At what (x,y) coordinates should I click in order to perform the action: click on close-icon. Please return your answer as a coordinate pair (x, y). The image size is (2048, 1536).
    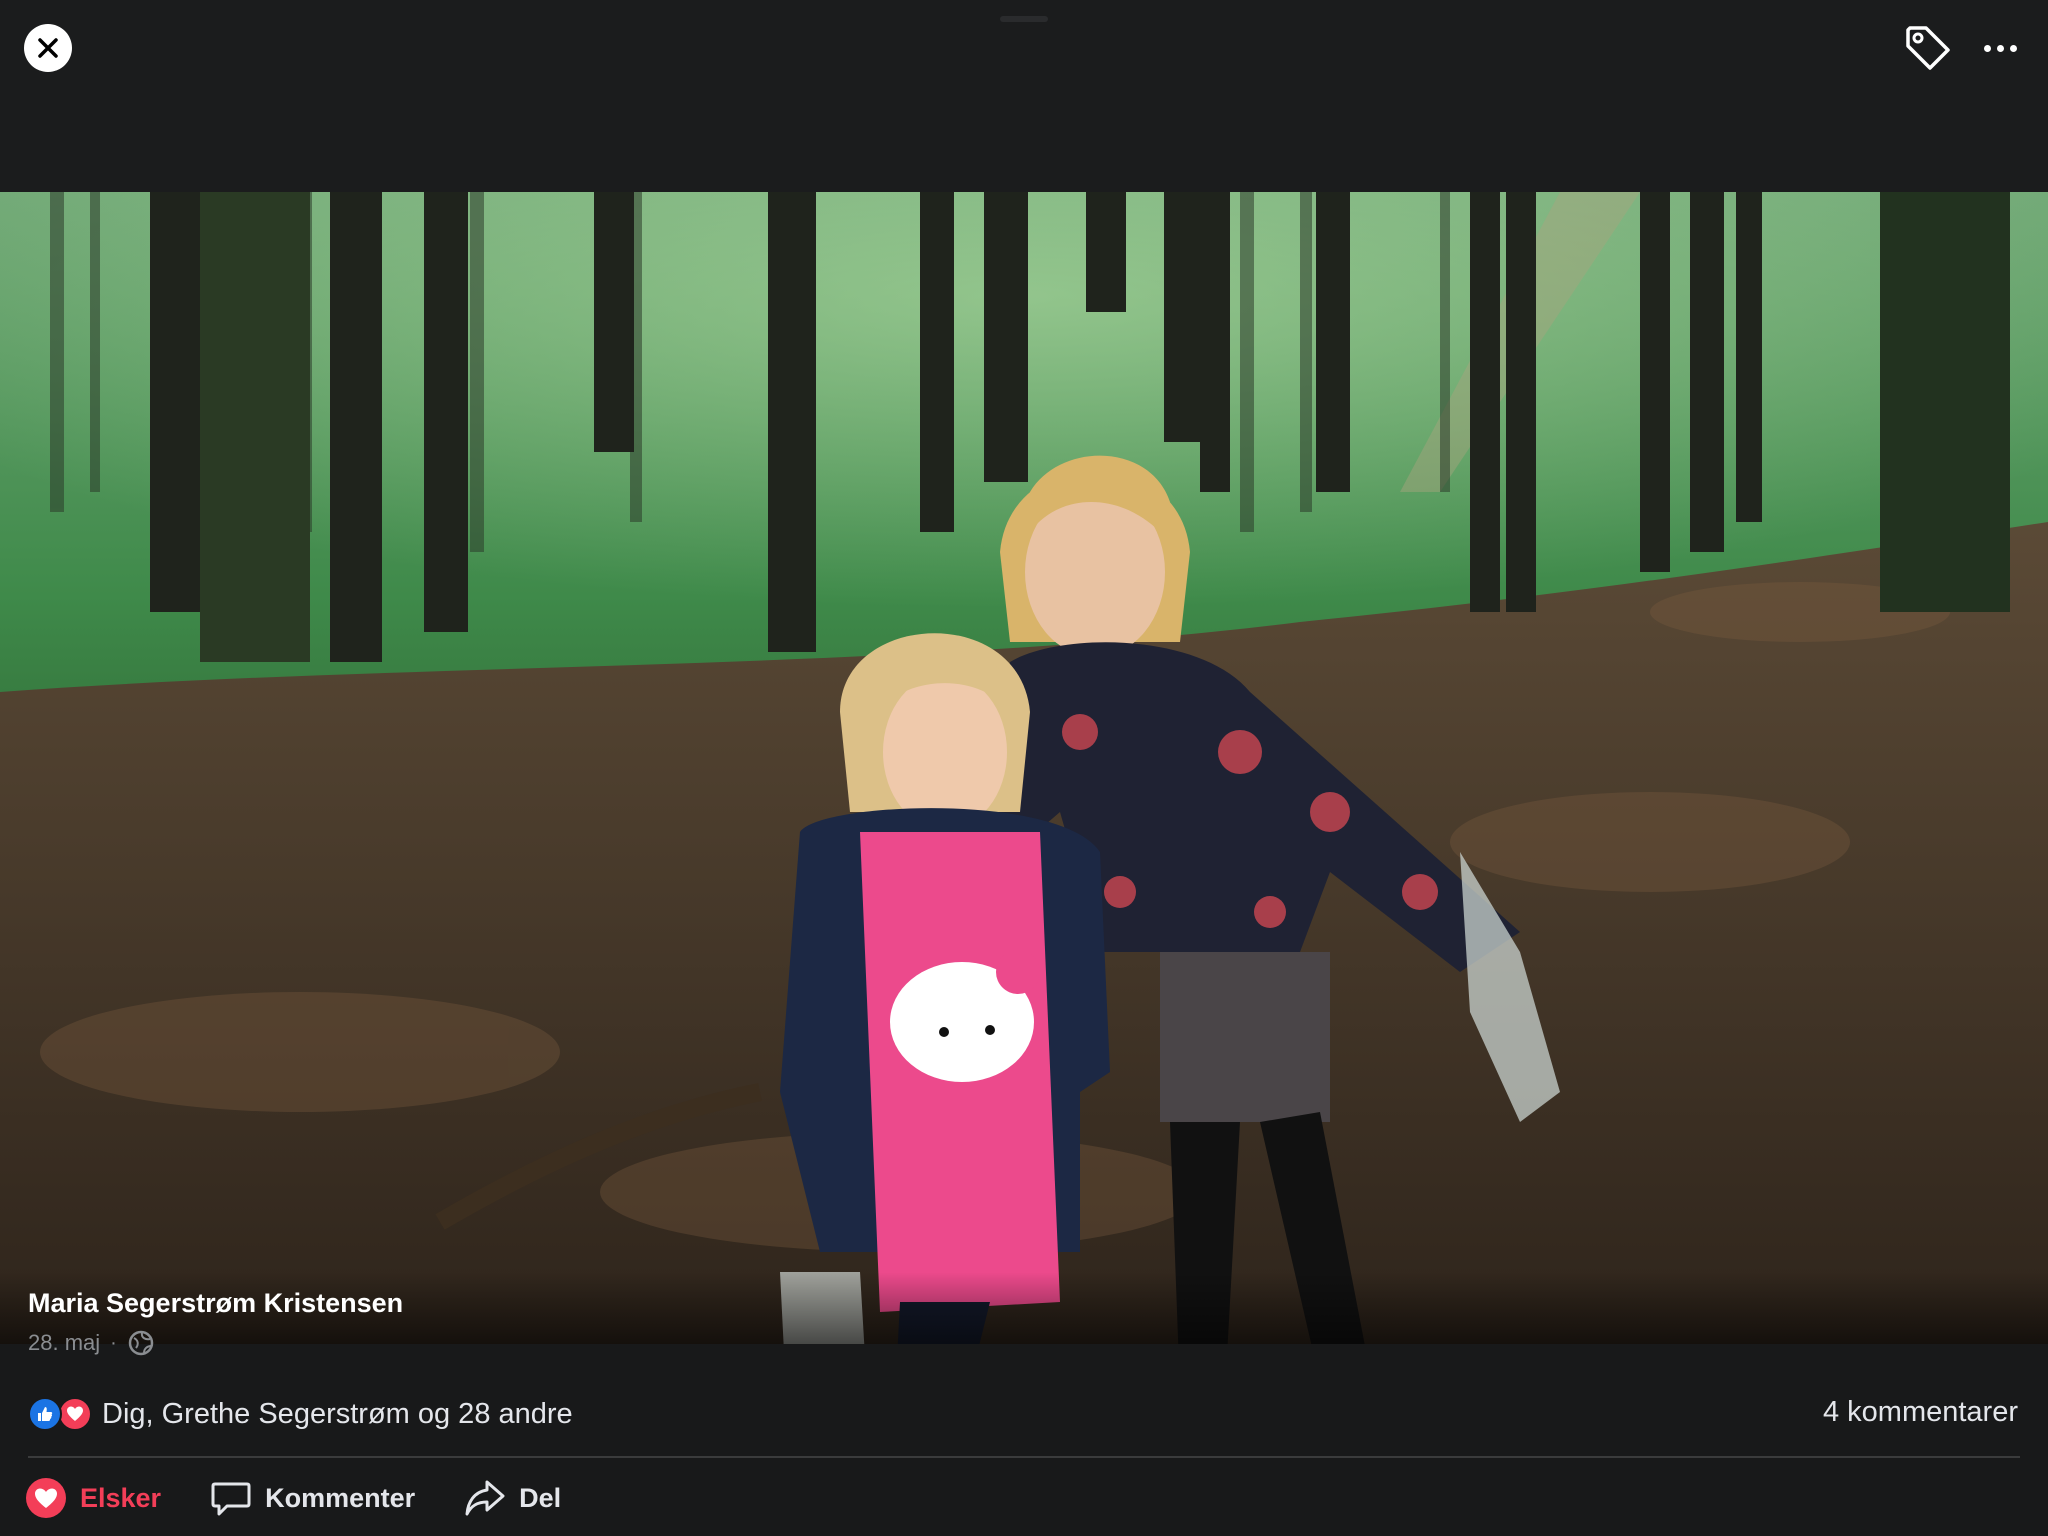
    Looking at the image, I should click on (48, 48).